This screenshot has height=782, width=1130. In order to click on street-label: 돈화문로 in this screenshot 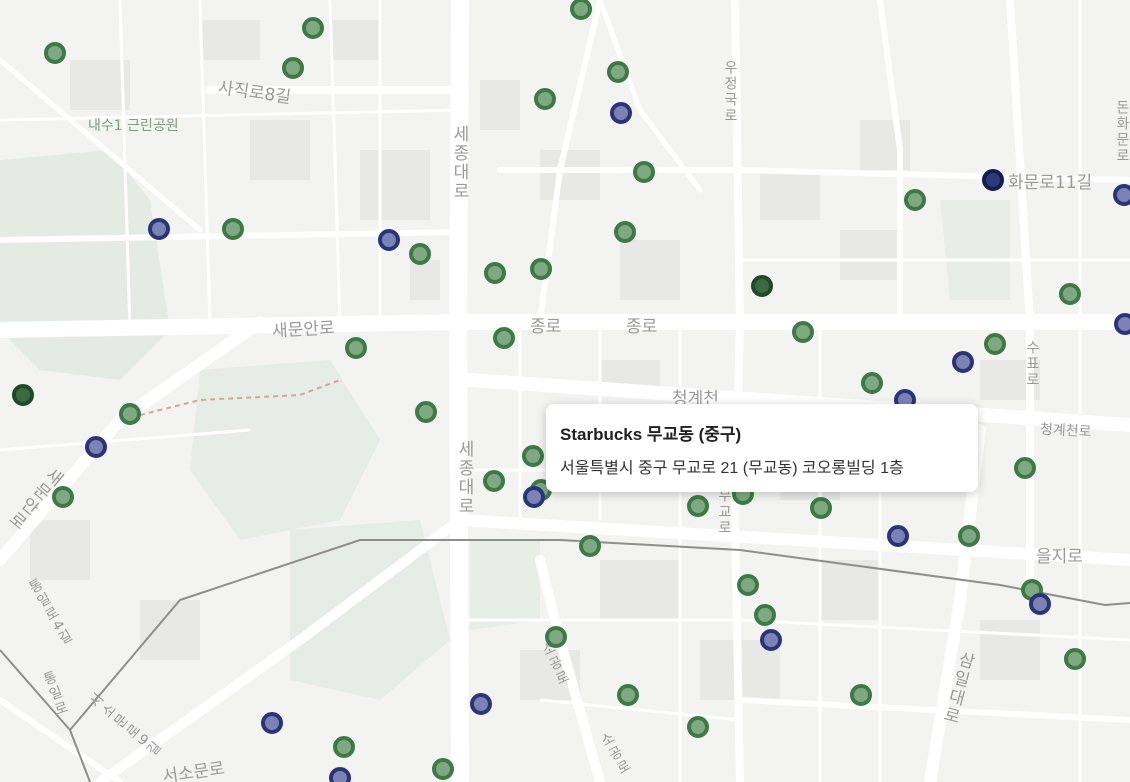, I will do `click(1122, 132)`.